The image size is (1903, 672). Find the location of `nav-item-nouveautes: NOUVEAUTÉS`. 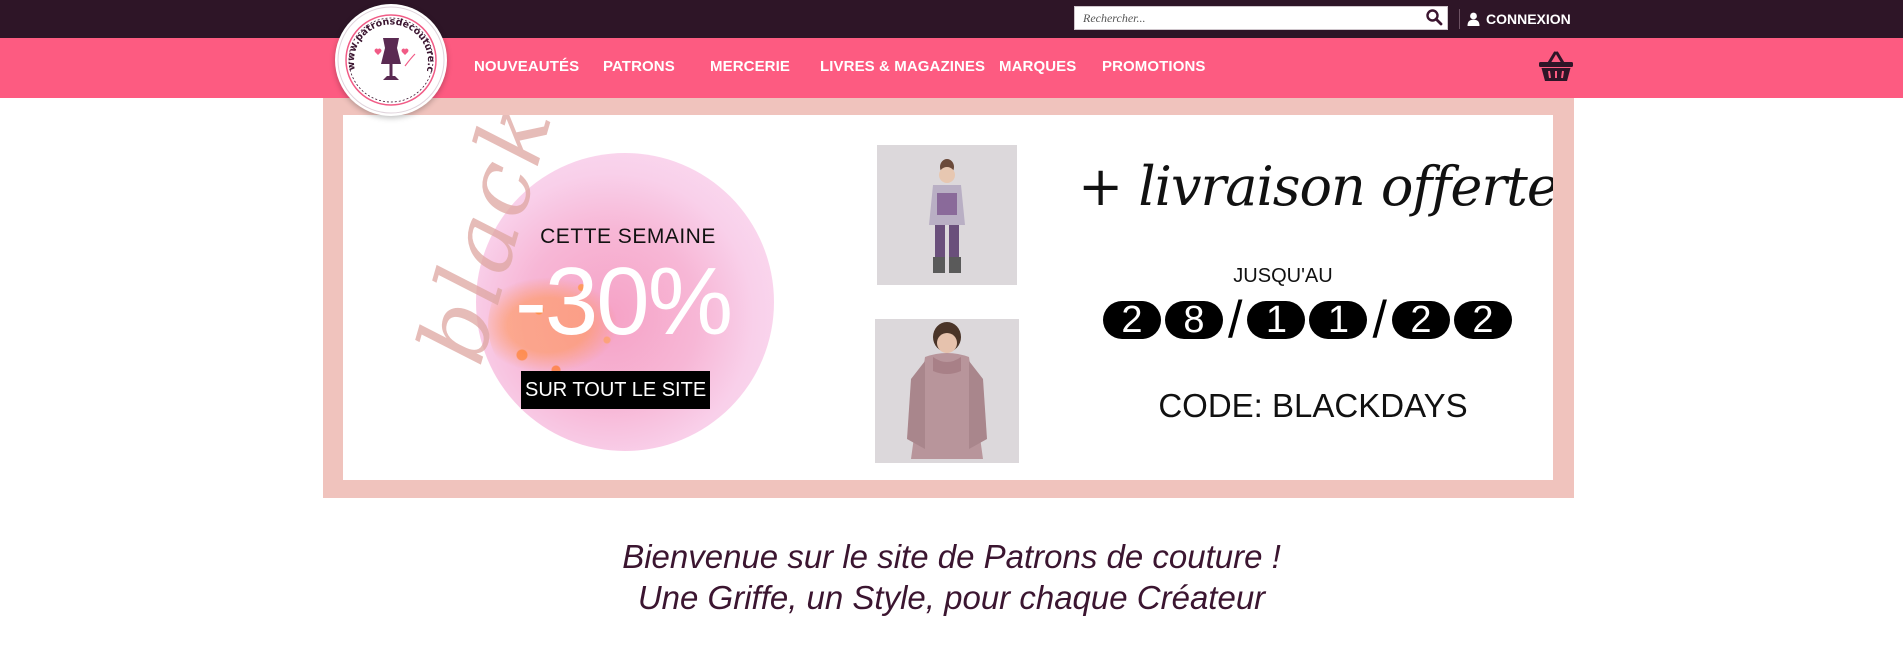

nav-item-nouveautes: NOUVEAUTÉS is located at coordinates (526, 66).